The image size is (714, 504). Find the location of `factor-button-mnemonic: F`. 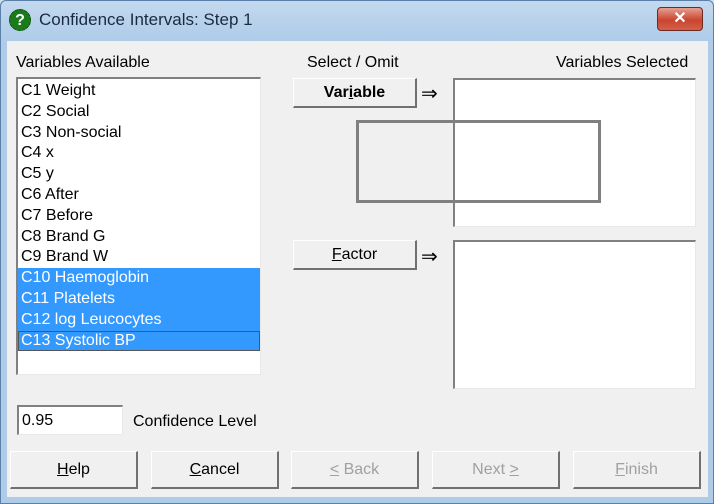

factor-button-mnemonic: F is located at coordinates (336, 254).